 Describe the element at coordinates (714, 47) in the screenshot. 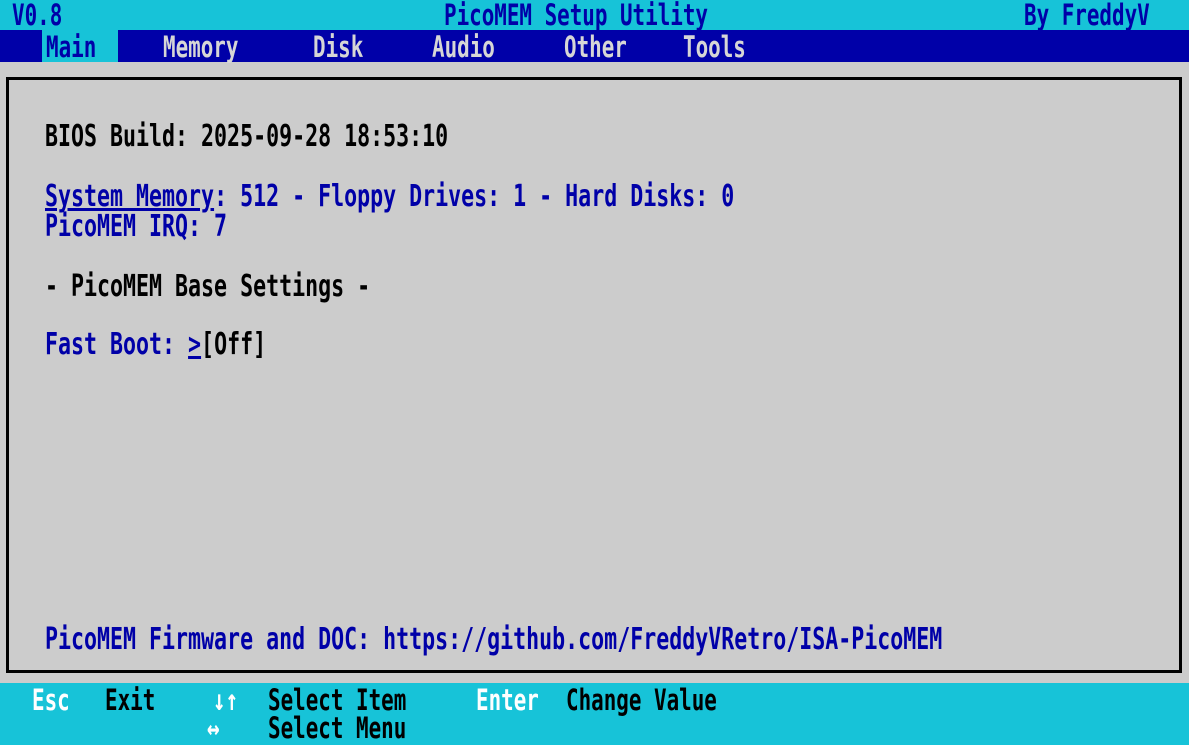

I see `menu-item-tools-label: Tools` at that location.